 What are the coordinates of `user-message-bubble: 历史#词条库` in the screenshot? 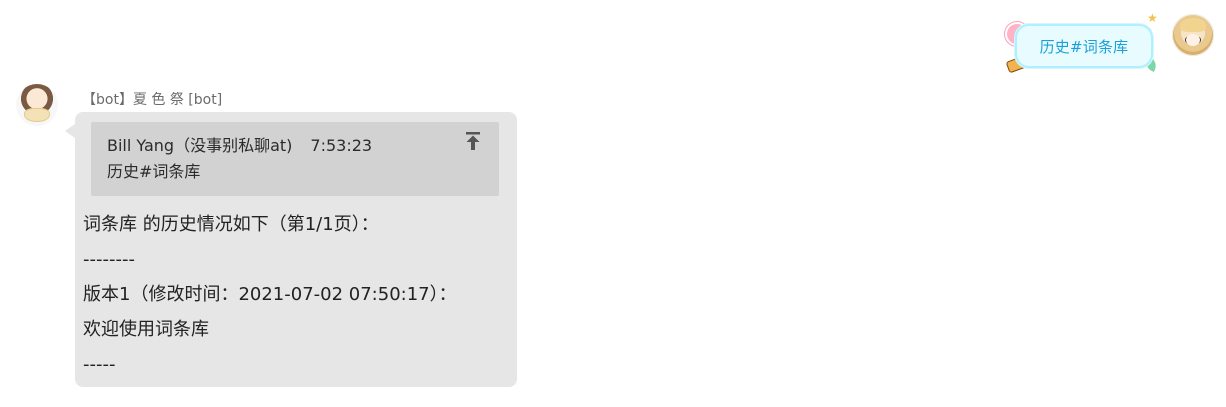 It's located at (1084, 46).